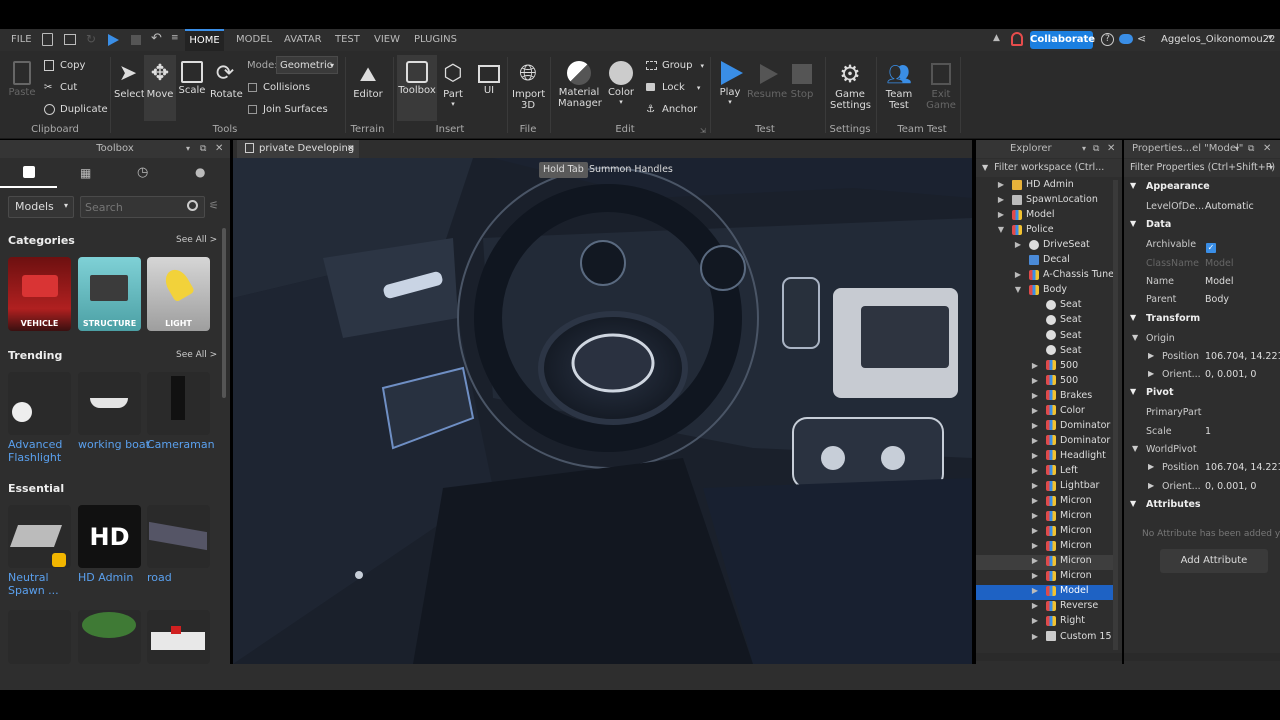  Describe the element at coordinates (109, 294) in the screenshot. I see `category-card-structure: STRUCTURE` at that location.